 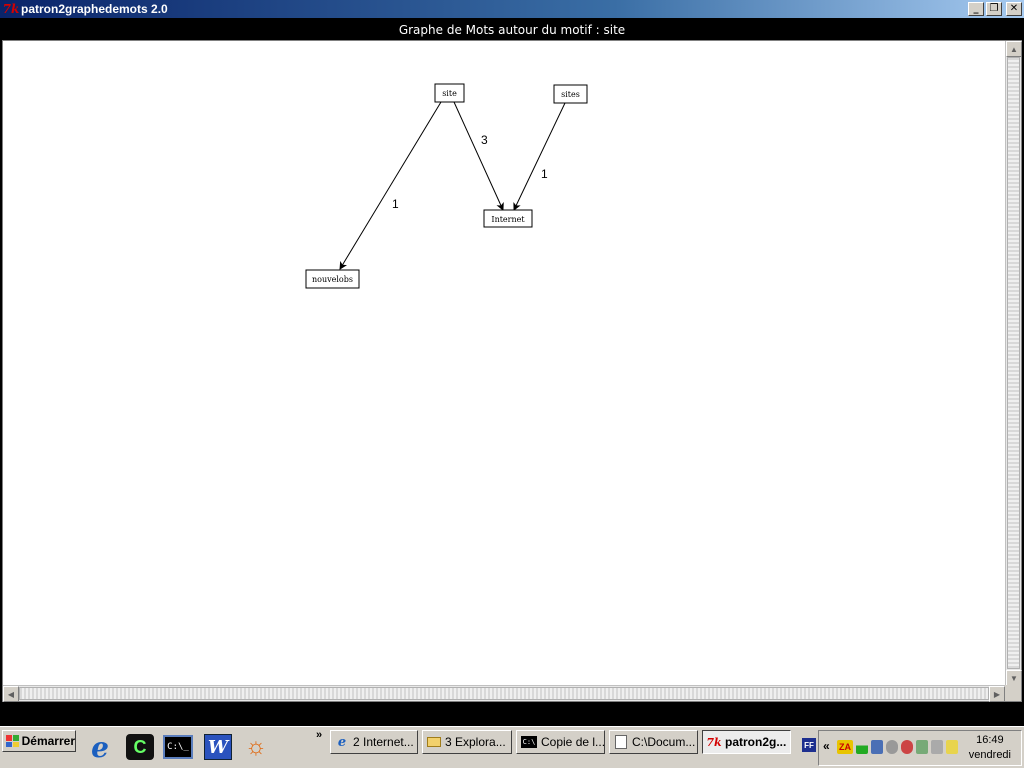 What do you see at coordinates (319, 735) in the screenshot?
I see `quick-launch-more-icon: »` at bounding box center [319, 735].